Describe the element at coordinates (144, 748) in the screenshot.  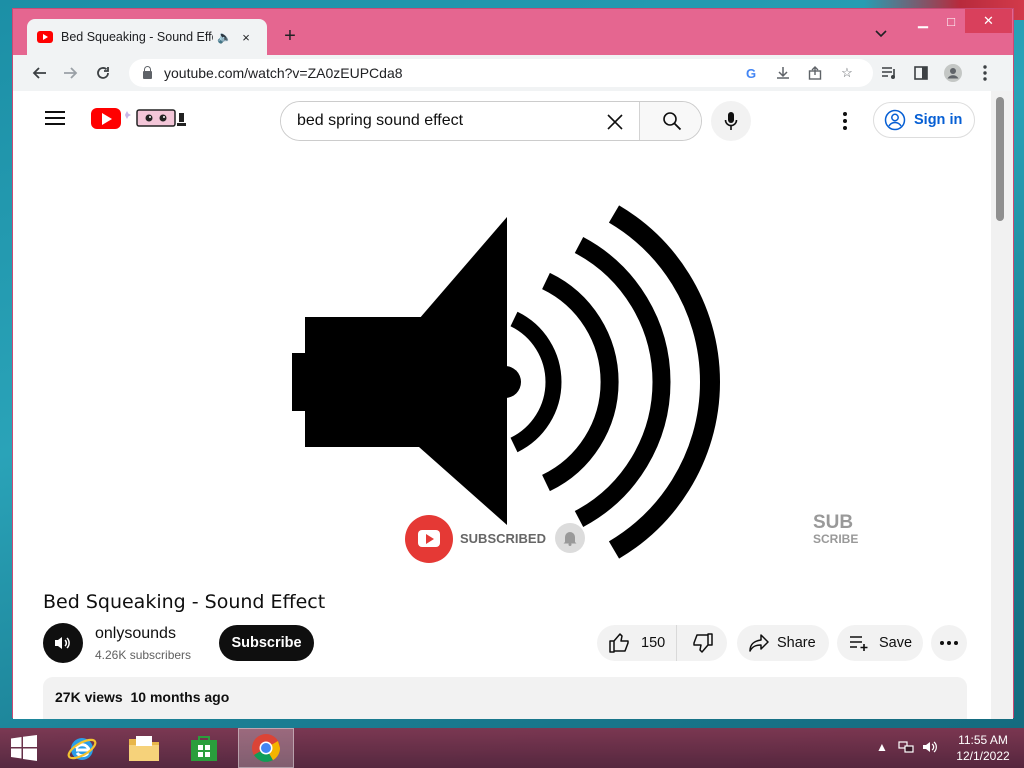
I see `file-explorer-icon` at that location.